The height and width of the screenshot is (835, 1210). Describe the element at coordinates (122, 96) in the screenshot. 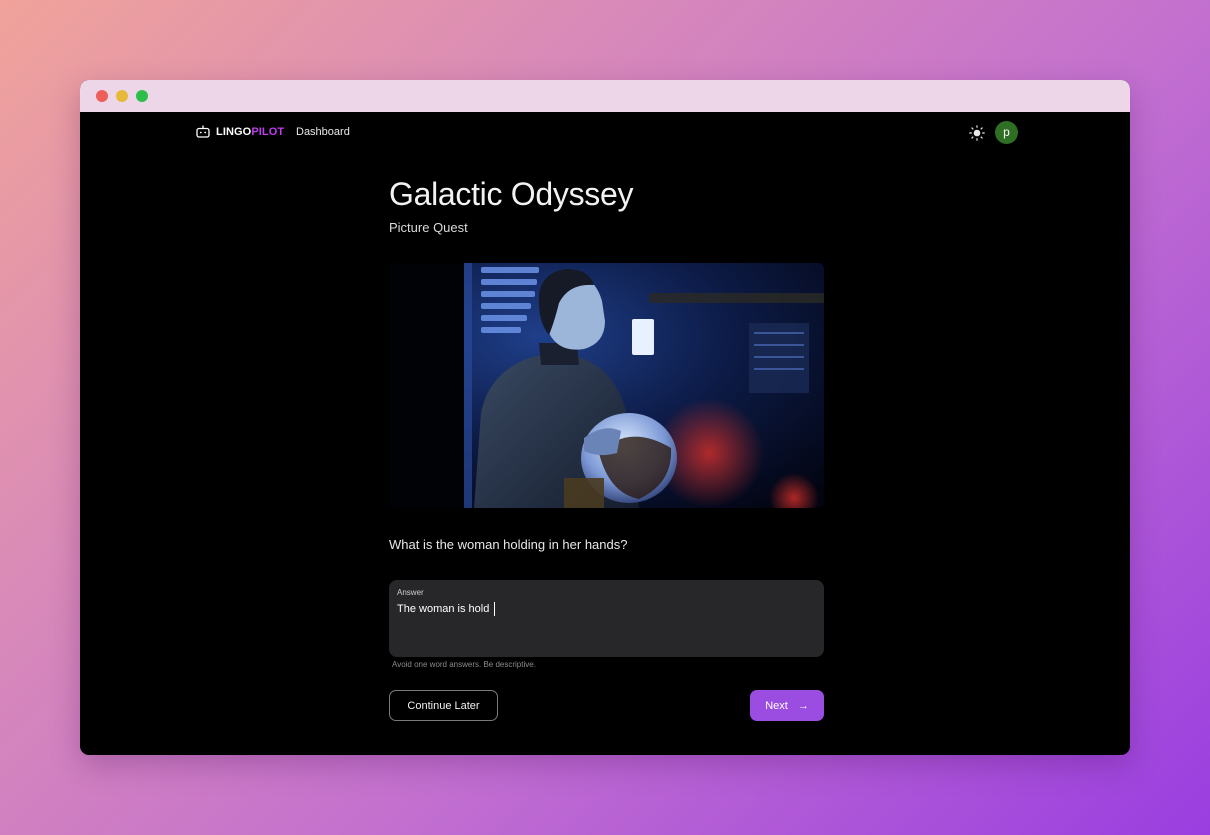

I see `minimize-window-button` at that location.